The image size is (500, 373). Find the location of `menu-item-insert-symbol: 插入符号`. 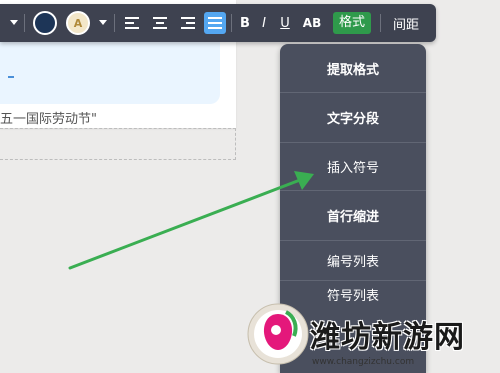

menu-item-insert-symbol: 插入符号 is located at coordinates (353, 166).